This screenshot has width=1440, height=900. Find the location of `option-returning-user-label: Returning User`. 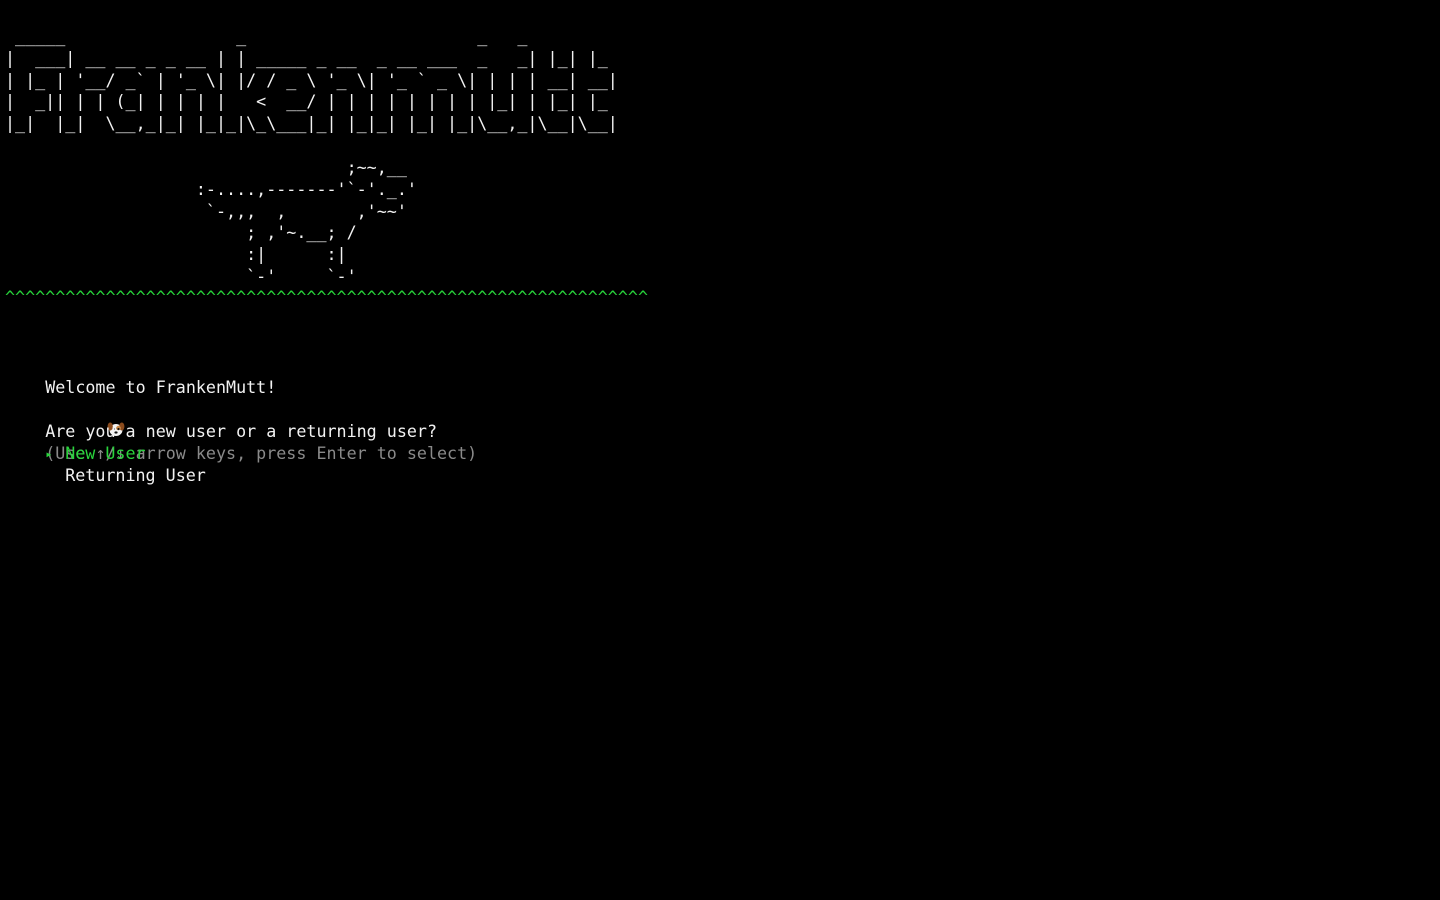

option-returning-user-label: Returning User is located at coordinates (135, 475).